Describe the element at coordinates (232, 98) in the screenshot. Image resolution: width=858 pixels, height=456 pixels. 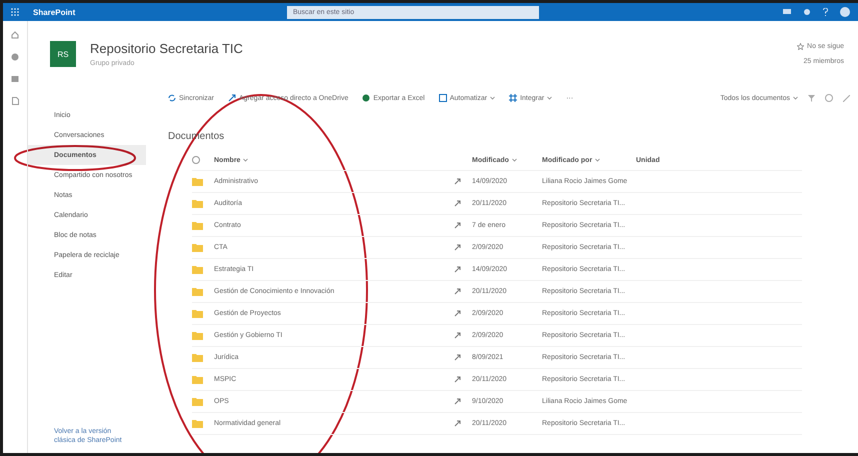
I see `shortcut-icon` at that location.